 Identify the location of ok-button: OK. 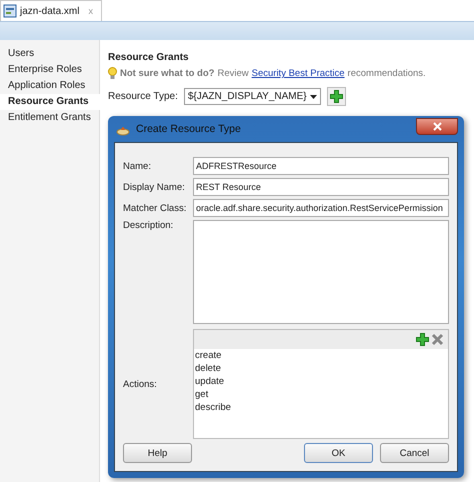
(338, 453).